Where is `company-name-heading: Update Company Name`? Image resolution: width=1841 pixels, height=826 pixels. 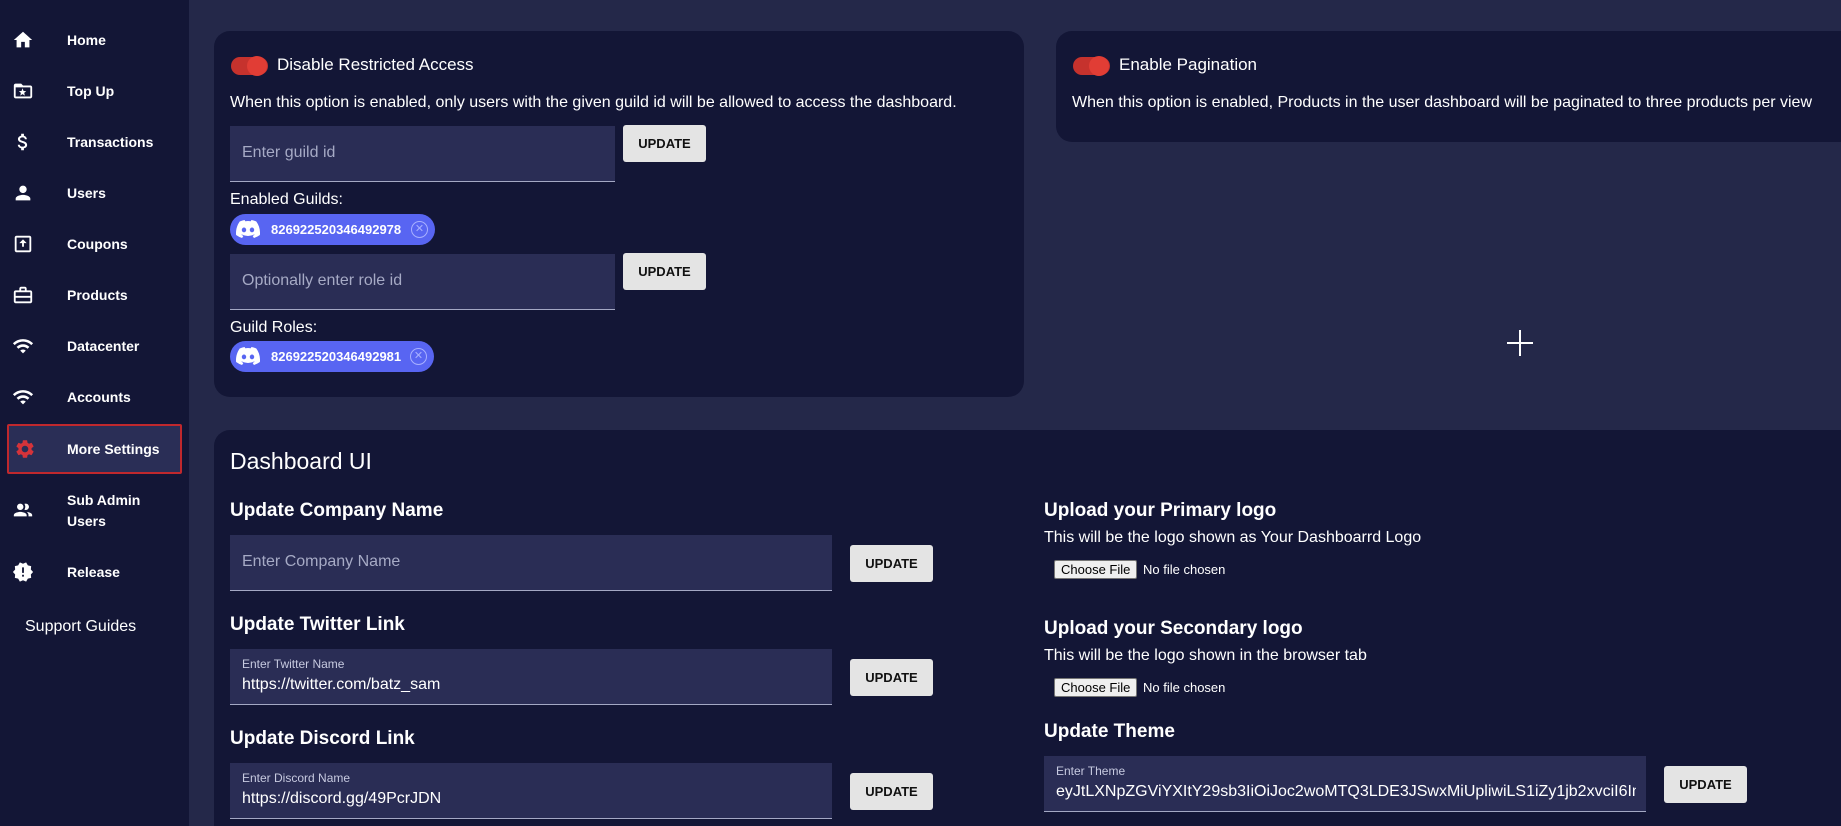
company-name-heading: Update Company Name is located at coordinates (337, 510).